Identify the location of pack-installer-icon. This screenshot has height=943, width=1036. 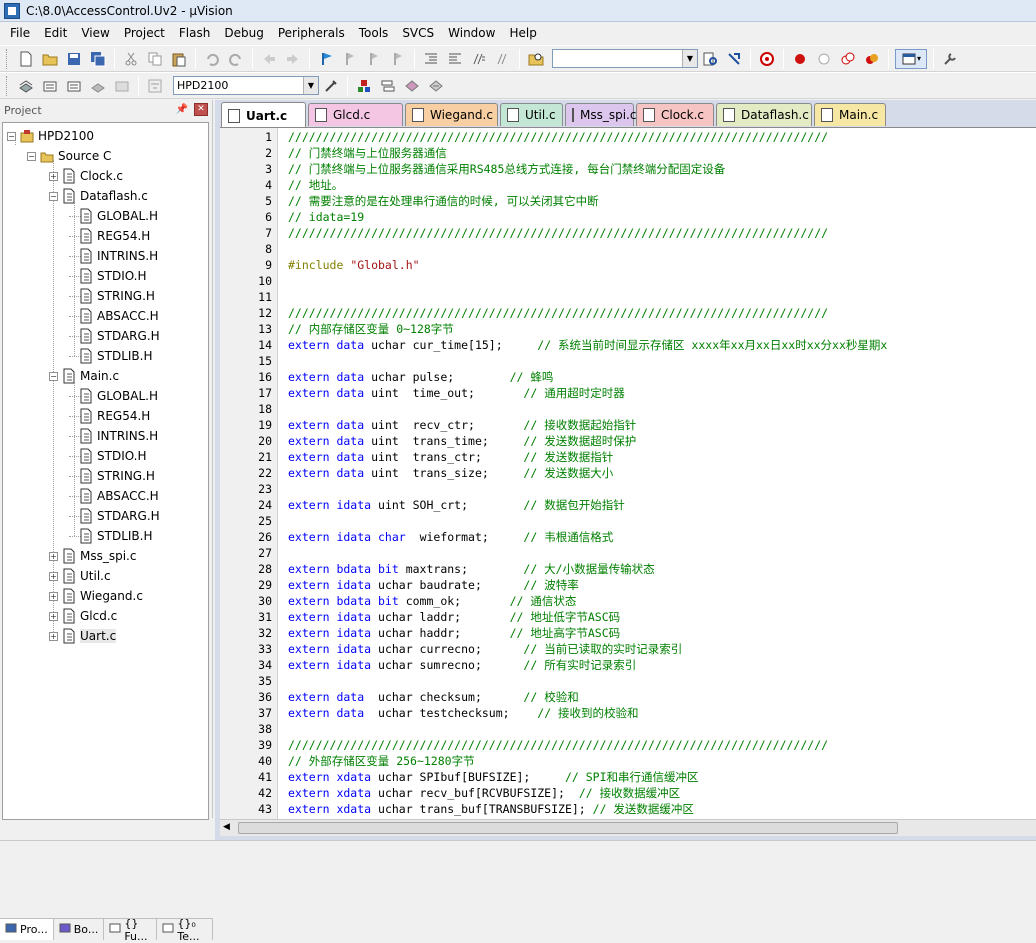
(436, 86).